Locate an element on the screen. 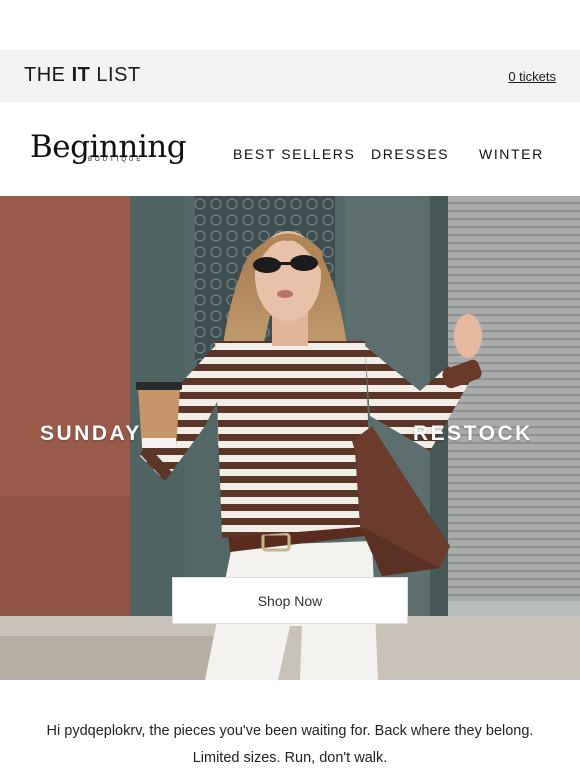 Image resolution: width=580 pixels, height=774 pixels. shop-now-button: Shop Now is located at coordinates (290, 600).